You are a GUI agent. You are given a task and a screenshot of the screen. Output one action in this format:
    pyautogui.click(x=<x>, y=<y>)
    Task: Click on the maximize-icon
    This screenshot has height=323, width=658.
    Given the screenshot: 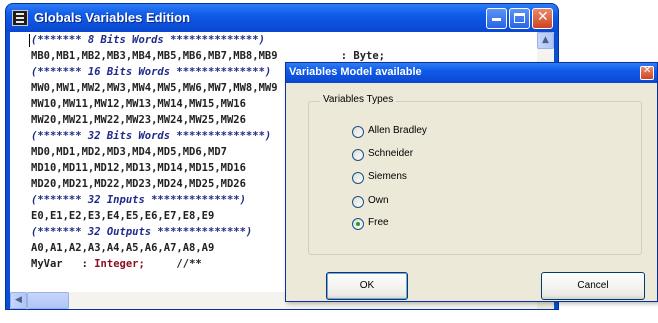 What is the action you would take?
    pyautogui.click(x=519, y=18)
    